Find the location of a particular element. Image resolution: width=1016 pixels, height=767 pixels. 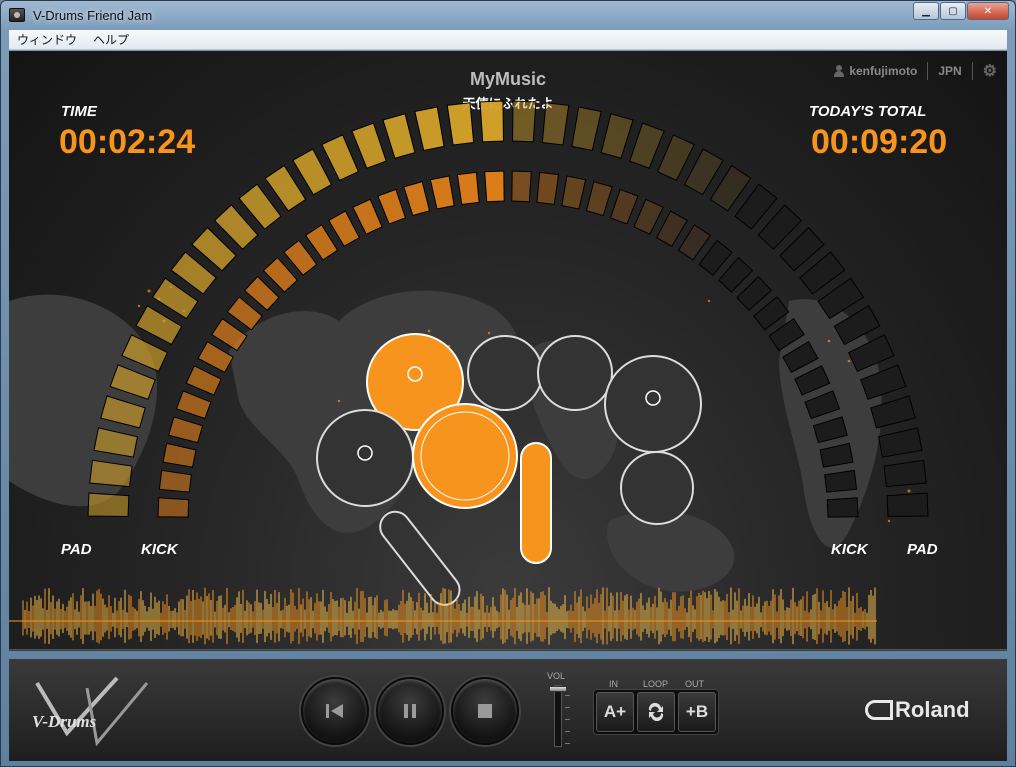

vdrums-logo-text: V-Drums is located at coordinates (64, 721).